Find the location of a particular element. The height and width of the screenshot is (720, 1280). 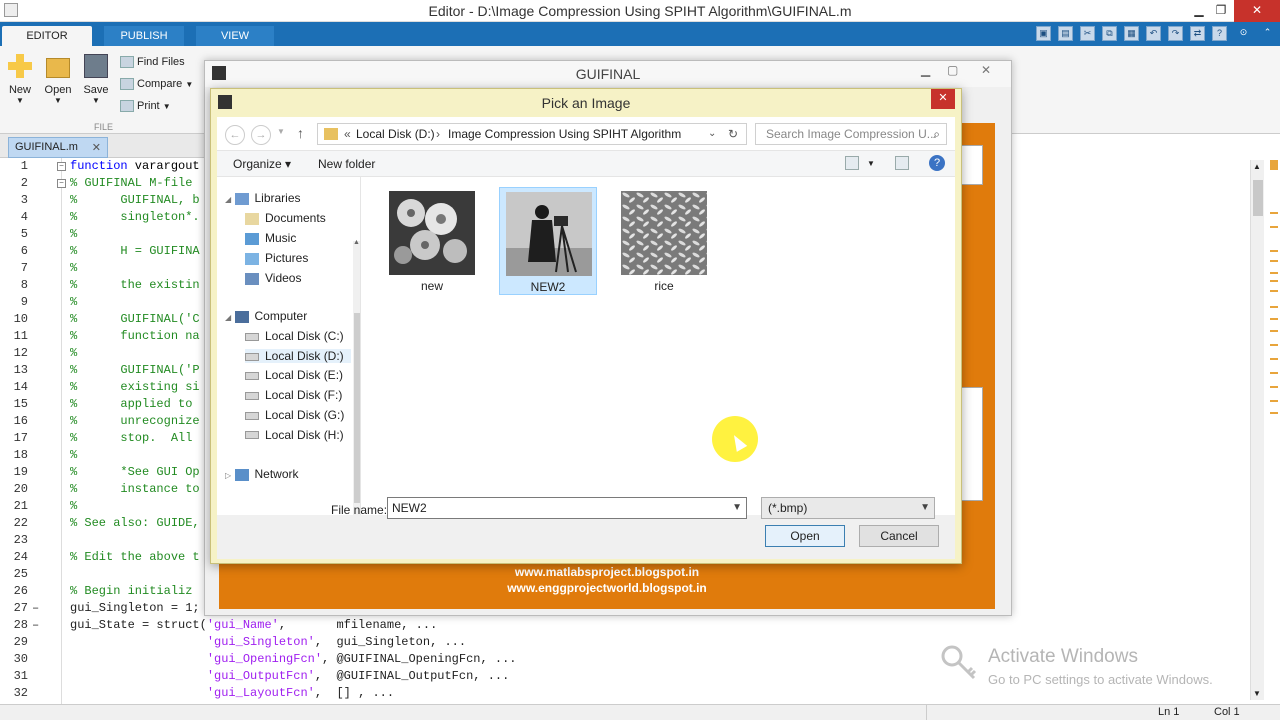

refresh-icon: ↻ is located at coordinates (733, 134).